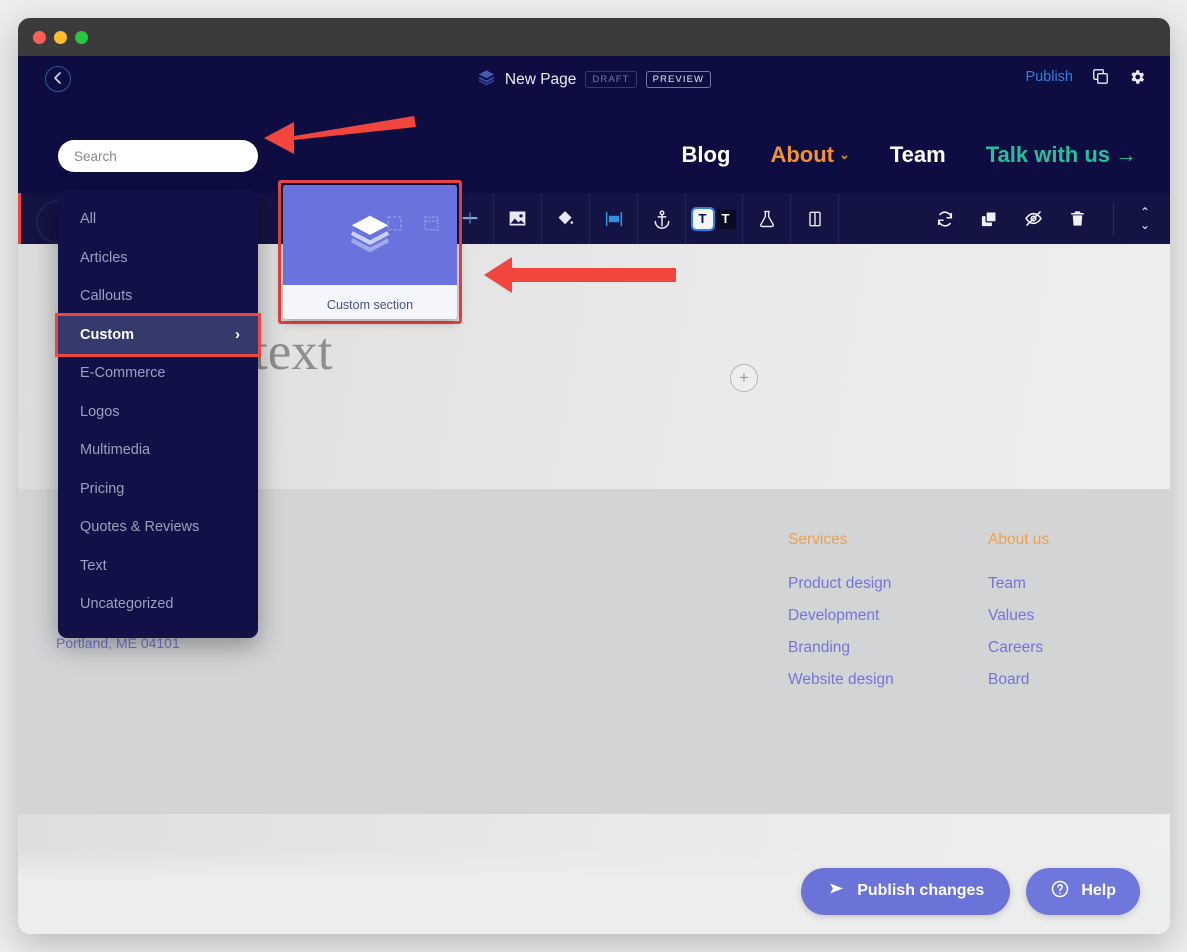 This screenshot has width=1187, height=952. What do you see at coordinates (725, 218) in the screenshot?
I see `text-badge-secondary: T` at bounding box center [725, 218].